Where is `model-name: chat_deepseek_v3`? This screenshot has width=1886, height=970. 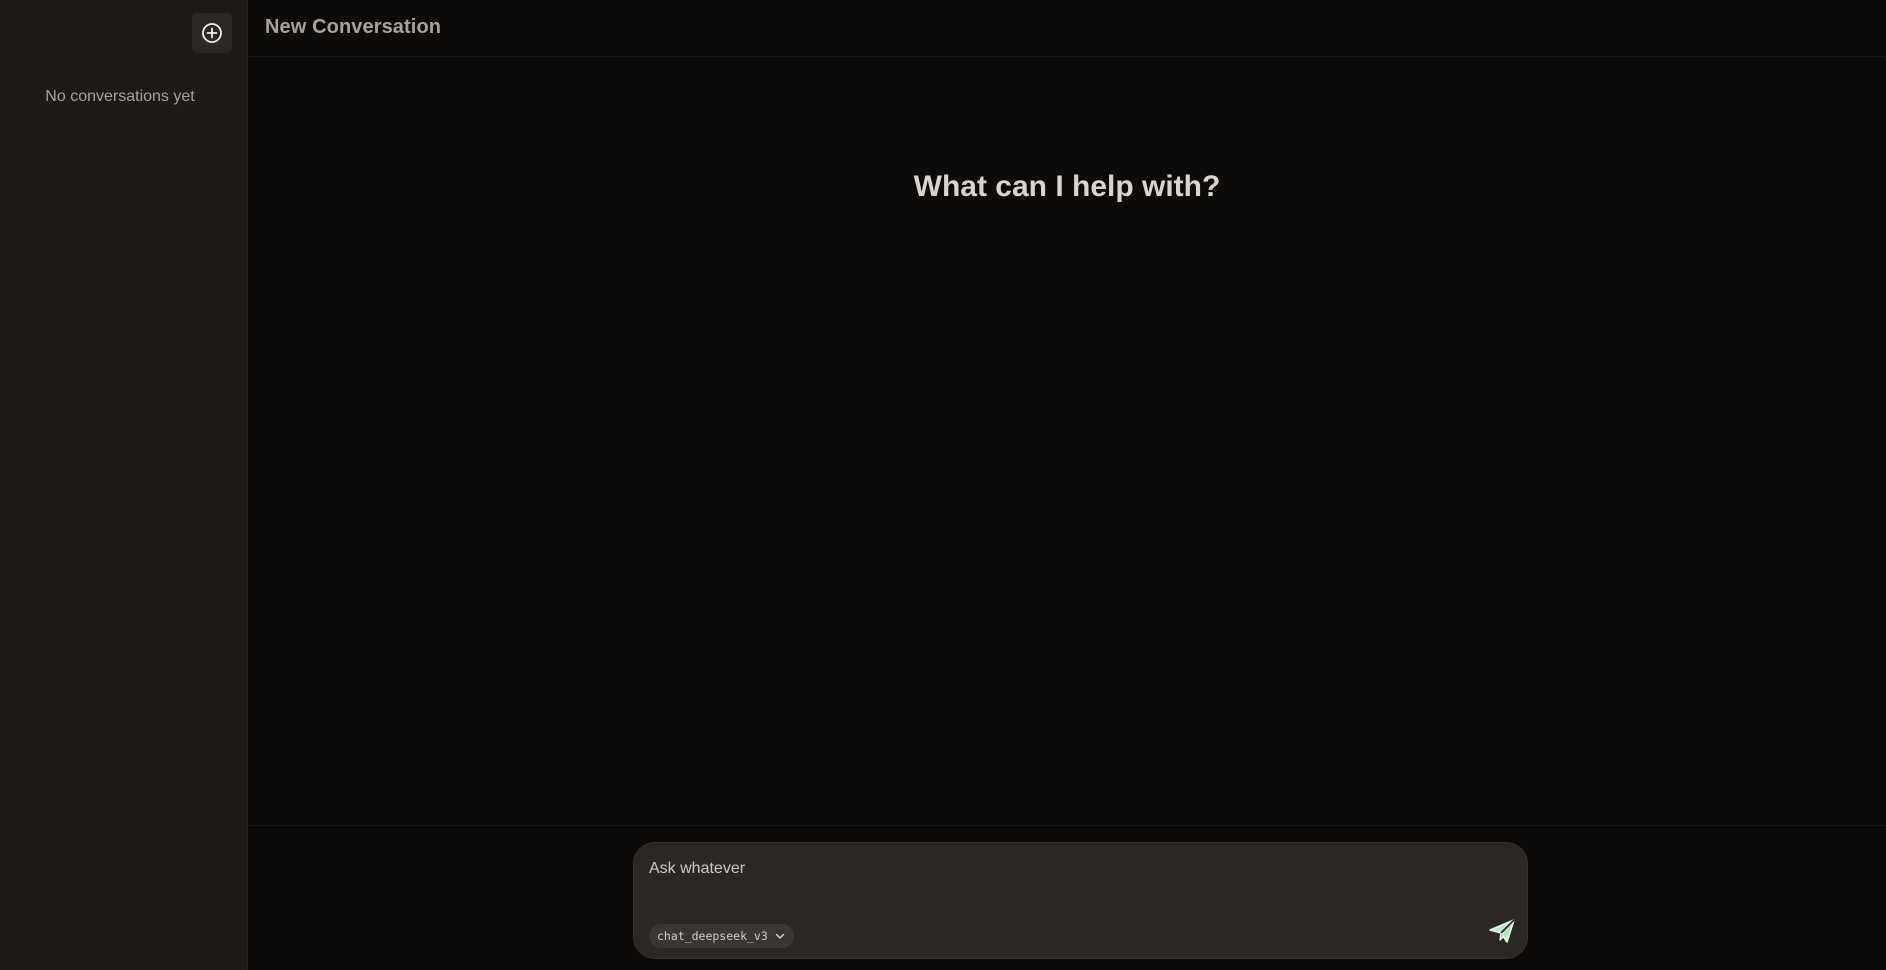 model-name: chat_deepseek_v3 is located at coordinates (712, 936).